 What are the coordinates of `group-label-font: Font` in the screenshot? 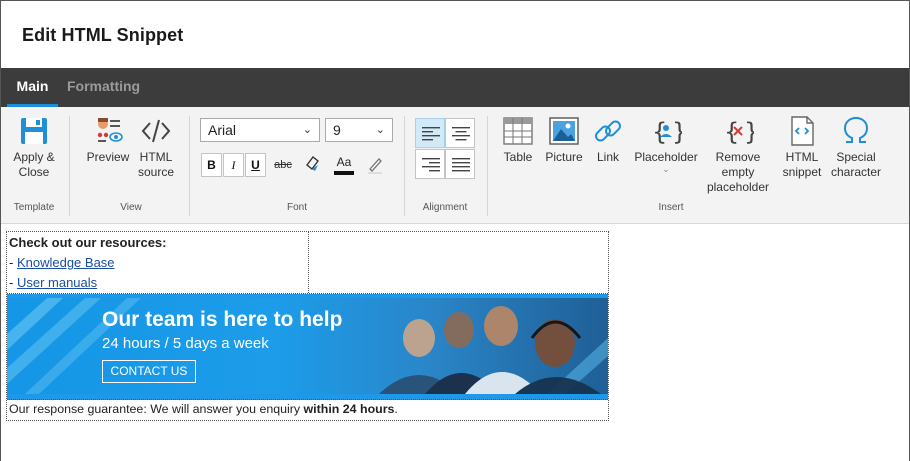 It's located at (296, 207).